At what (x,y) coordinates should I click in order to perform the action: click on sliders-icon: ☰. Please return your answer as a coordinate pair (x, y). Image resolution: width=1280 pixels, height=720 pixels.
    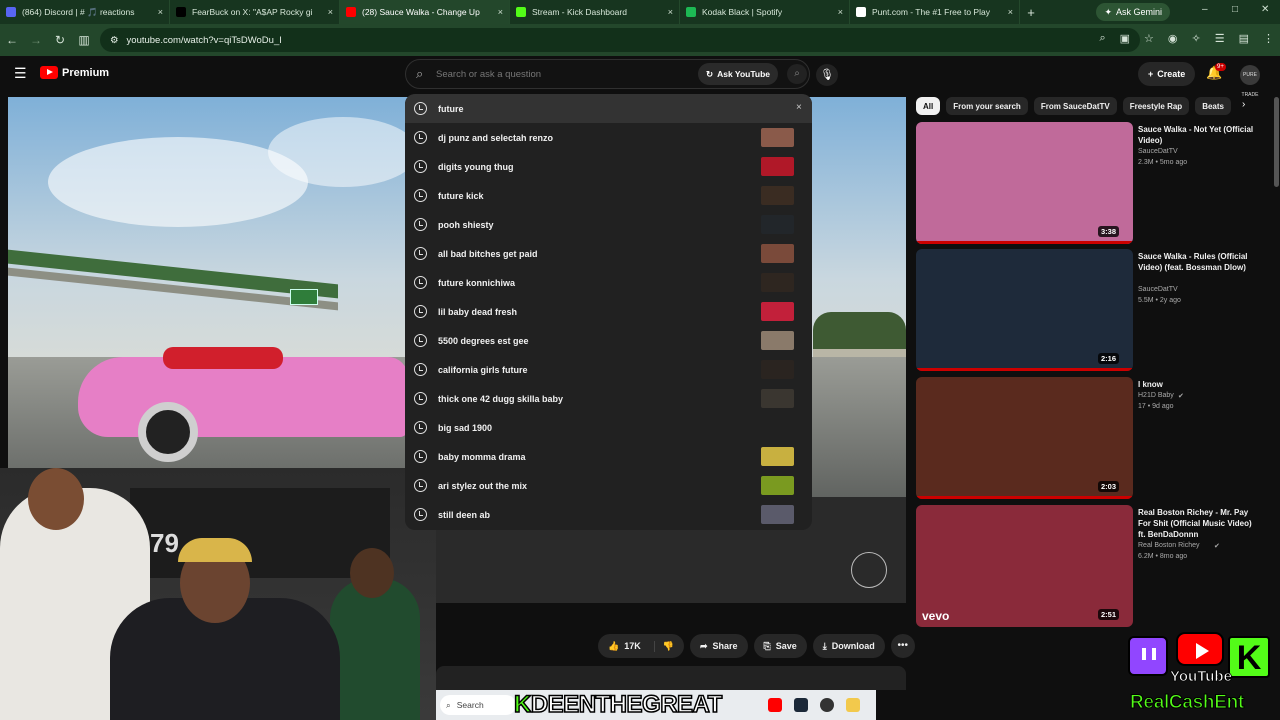
    Looking at the image, I should click on (1220, 38).